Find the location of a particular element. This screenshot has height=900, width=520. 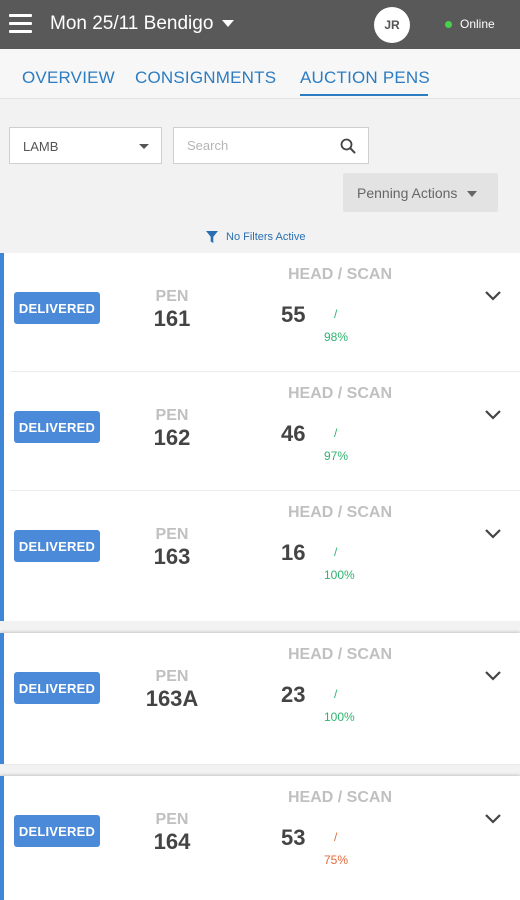

active-tab-indicator is located at coordinates (364, 95).